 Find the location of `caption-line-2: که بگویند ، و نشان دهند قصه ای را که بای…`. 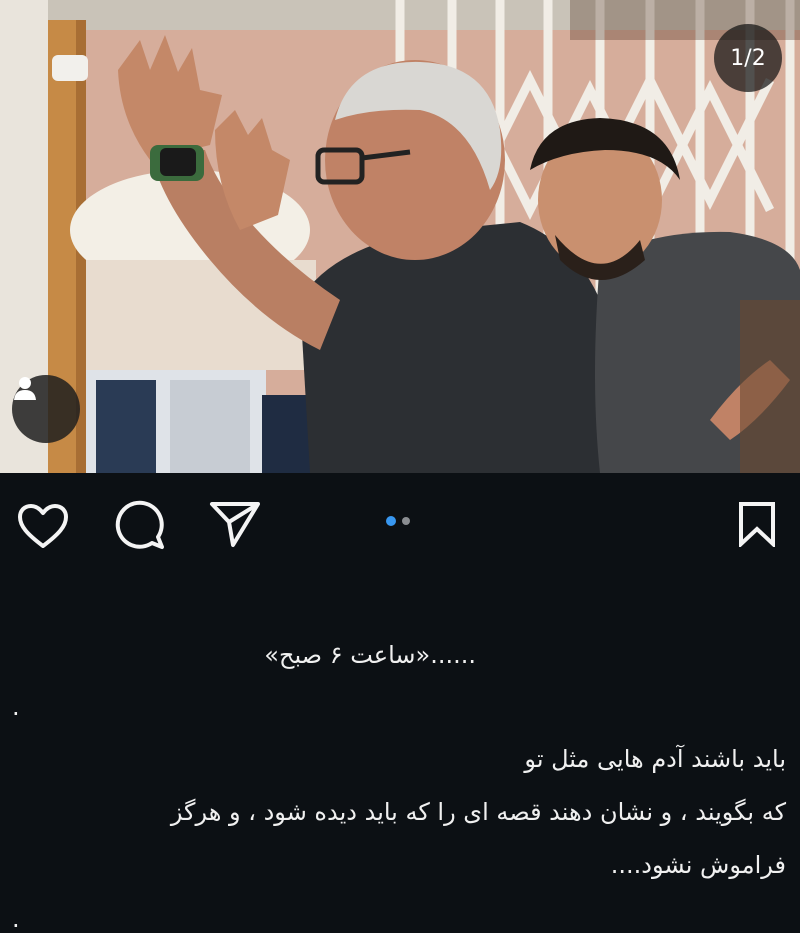

caption-line-2: که بگویند ، و نشان دهند قصه ای را که بای… is located at coordinates (478, 812).